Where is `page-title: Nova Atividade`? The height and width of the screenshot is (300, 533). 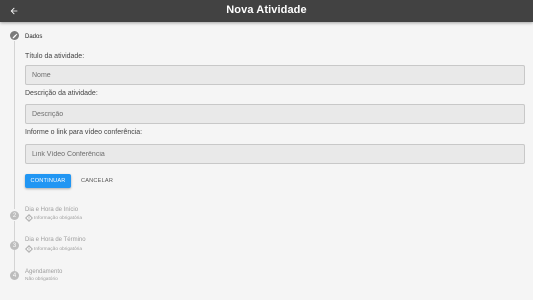
page-title: Nova Atividade is located at coordinates (266, 10).